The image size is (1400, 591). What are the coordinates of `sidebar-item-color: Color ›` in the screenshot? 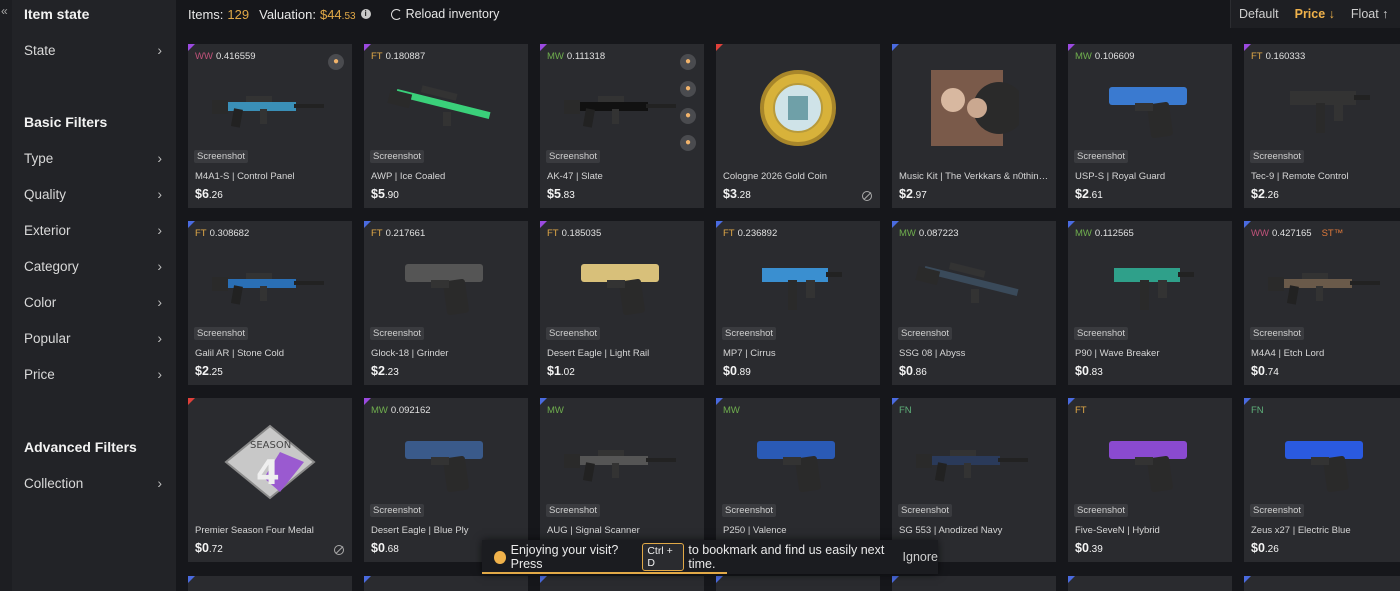 It's located at (94, 302).